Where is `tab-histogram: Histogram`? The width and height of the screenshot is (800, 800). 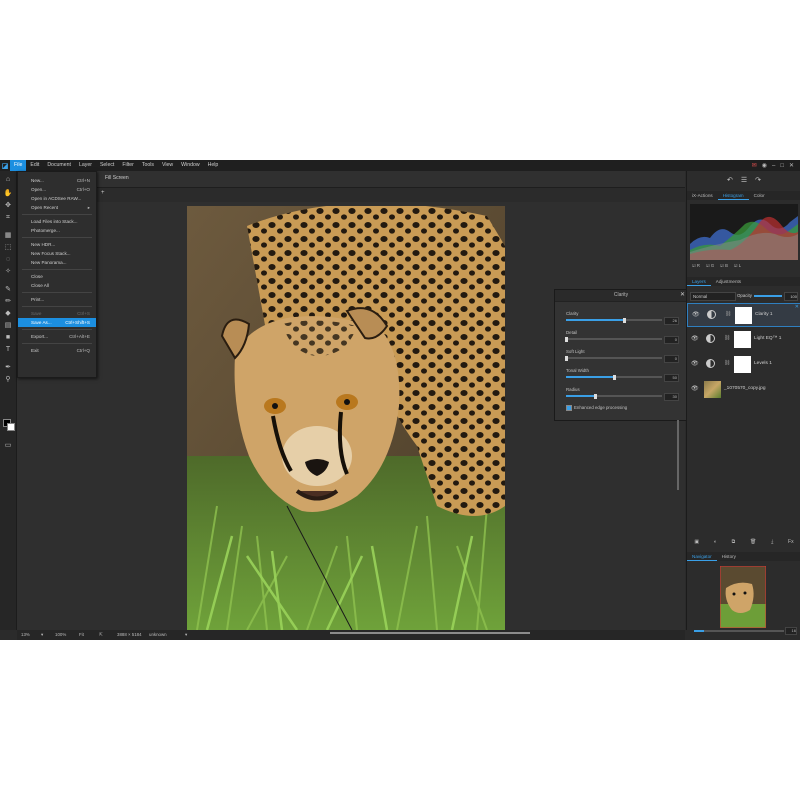 tab-histogram: Histogram is located at coordinates (733, 195).